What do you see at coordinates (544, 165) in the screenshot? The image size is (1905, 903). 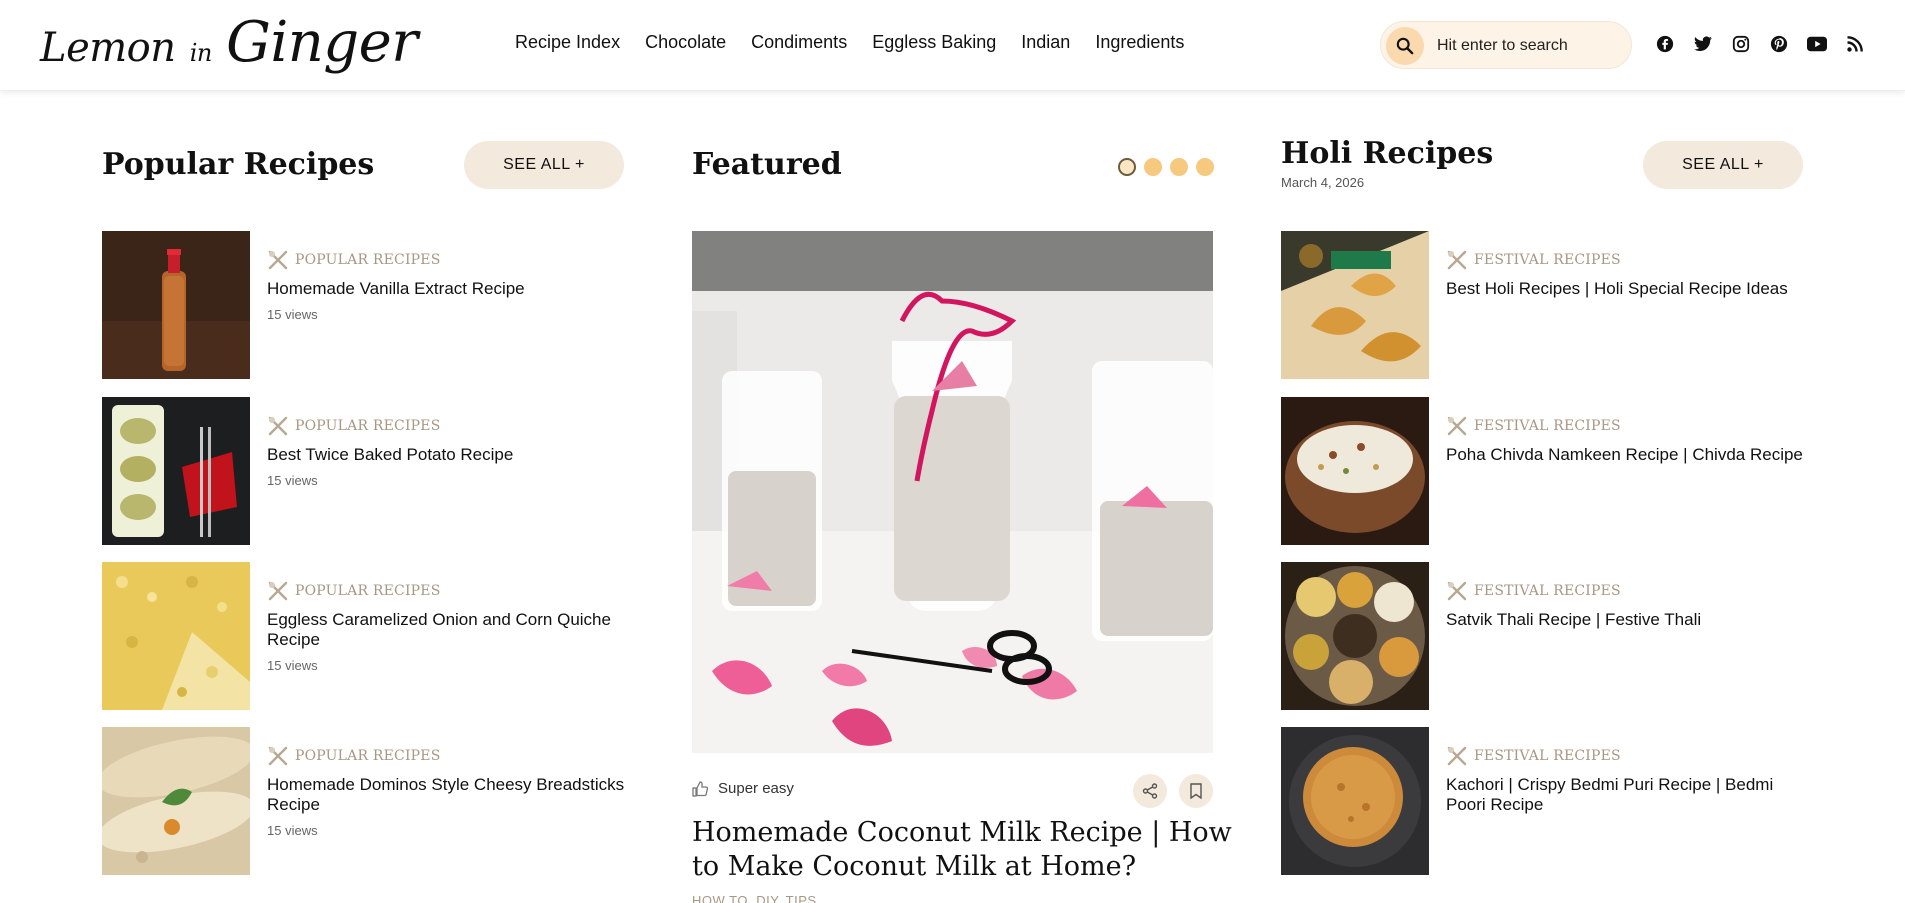 I see `popular-see-all-button: SEE ALL +` at bounding box center [544, 165].